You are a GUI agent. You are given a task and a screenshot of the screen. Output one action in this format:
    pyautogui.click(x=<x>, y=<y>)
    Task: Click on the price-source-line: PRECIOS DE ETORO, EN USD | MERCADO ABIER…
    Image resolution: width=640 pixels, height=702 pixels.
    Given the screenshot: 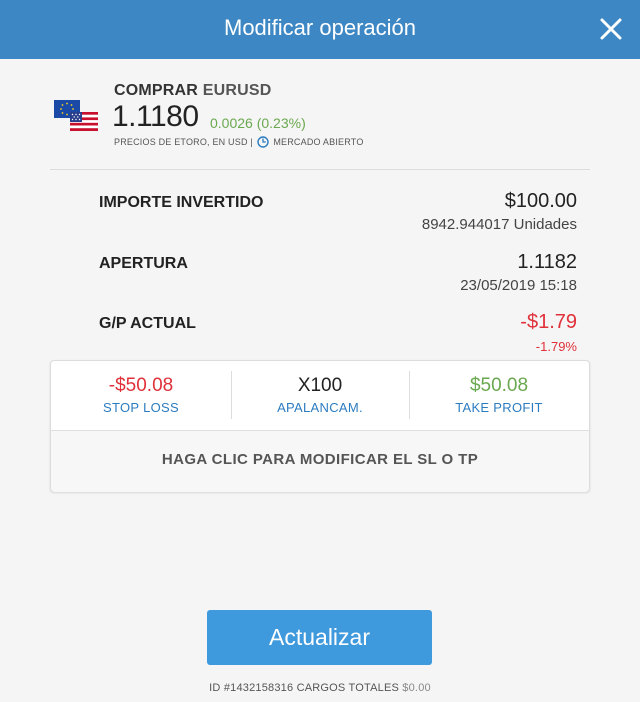 What is the action you would take?
    pyautogui.click(x=239, y=142)
    